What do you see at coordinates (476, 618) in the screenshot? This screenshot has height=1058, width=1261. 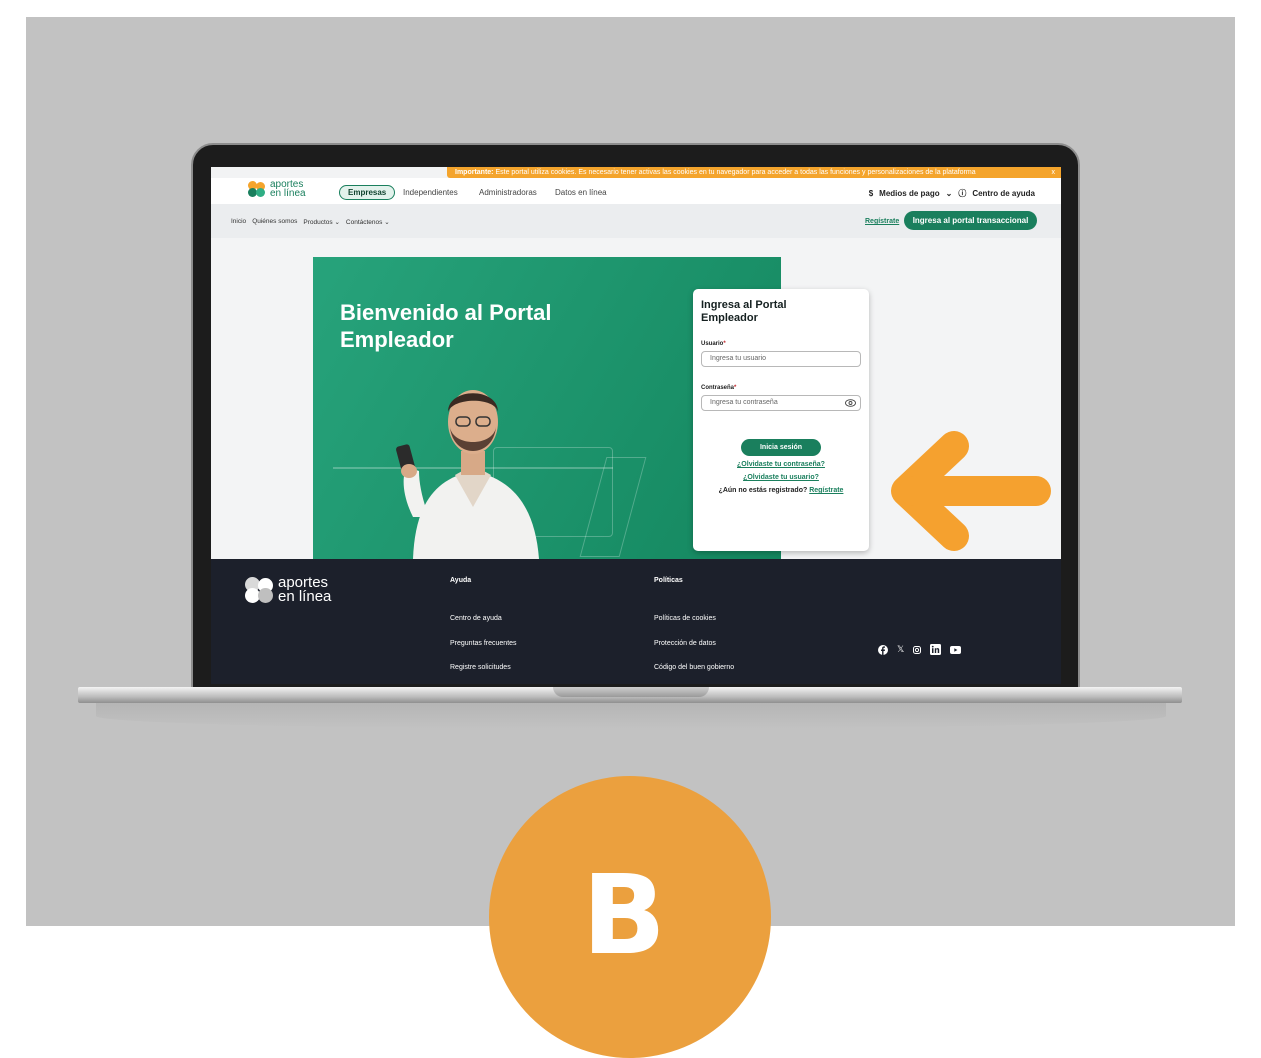 I see `footer-link: Centro de ayuda` at bounding box center [476, 618].